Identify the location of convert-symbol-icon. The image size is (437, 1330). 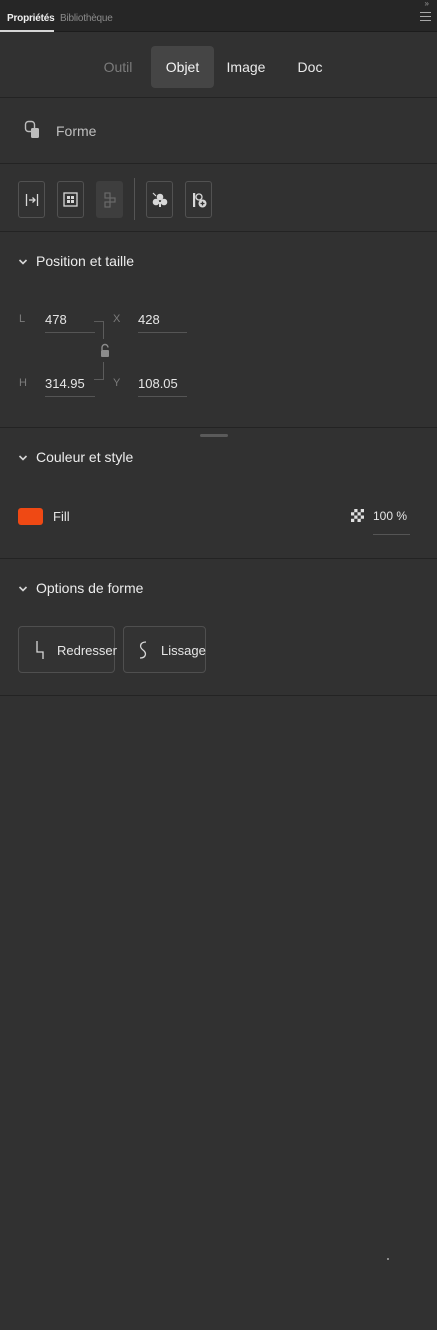
(159, 199).